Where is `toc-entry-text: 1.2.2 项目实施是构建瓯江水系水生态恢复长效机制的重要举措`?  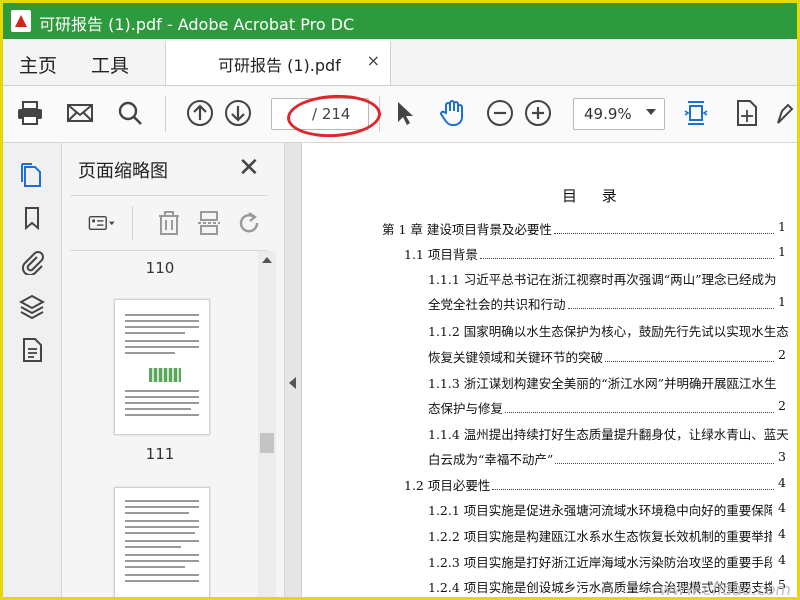
toc-entry-text: 1.2.2 项目实施是构建瓯江水系水生态恢复长效机制的重要举措 is located at coordinates (600, 536).